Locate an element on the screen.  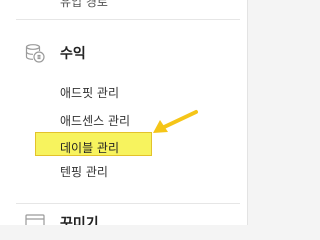
section-header-decorate: 꾸미기 is located at coordinates (61, 218).